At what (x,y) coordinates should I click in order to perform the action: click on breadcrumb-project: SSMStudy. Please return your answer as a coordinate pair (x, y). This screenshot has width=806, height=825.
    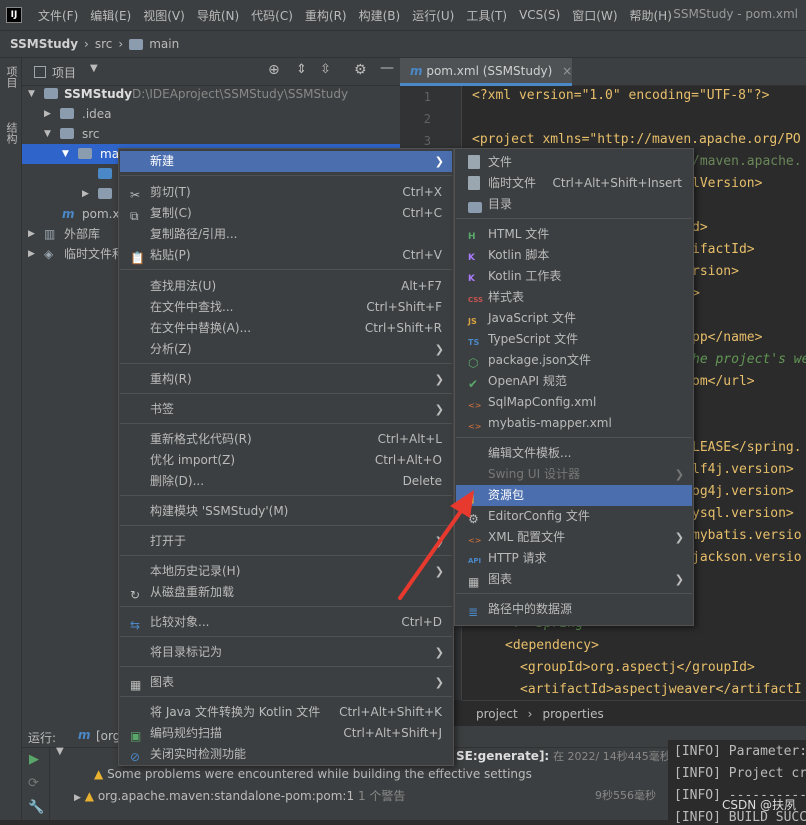
    Looking at the image, I should click on (44, 44).